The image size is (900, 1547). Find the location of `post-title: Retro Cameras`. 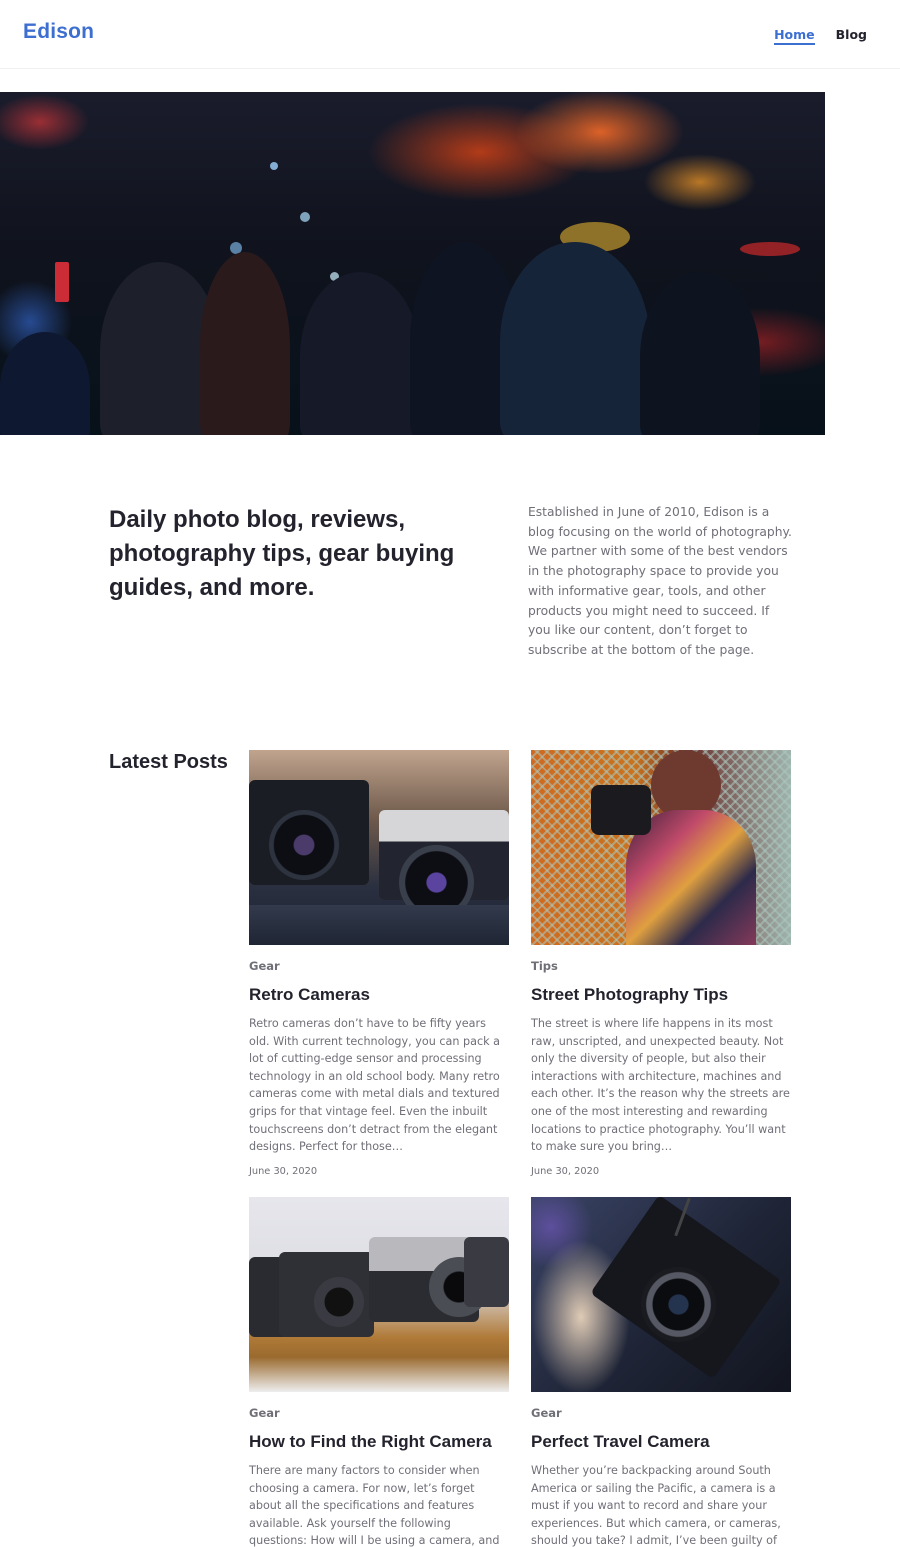

post-title: Retro Cameras is located at coordinates (379, 995).